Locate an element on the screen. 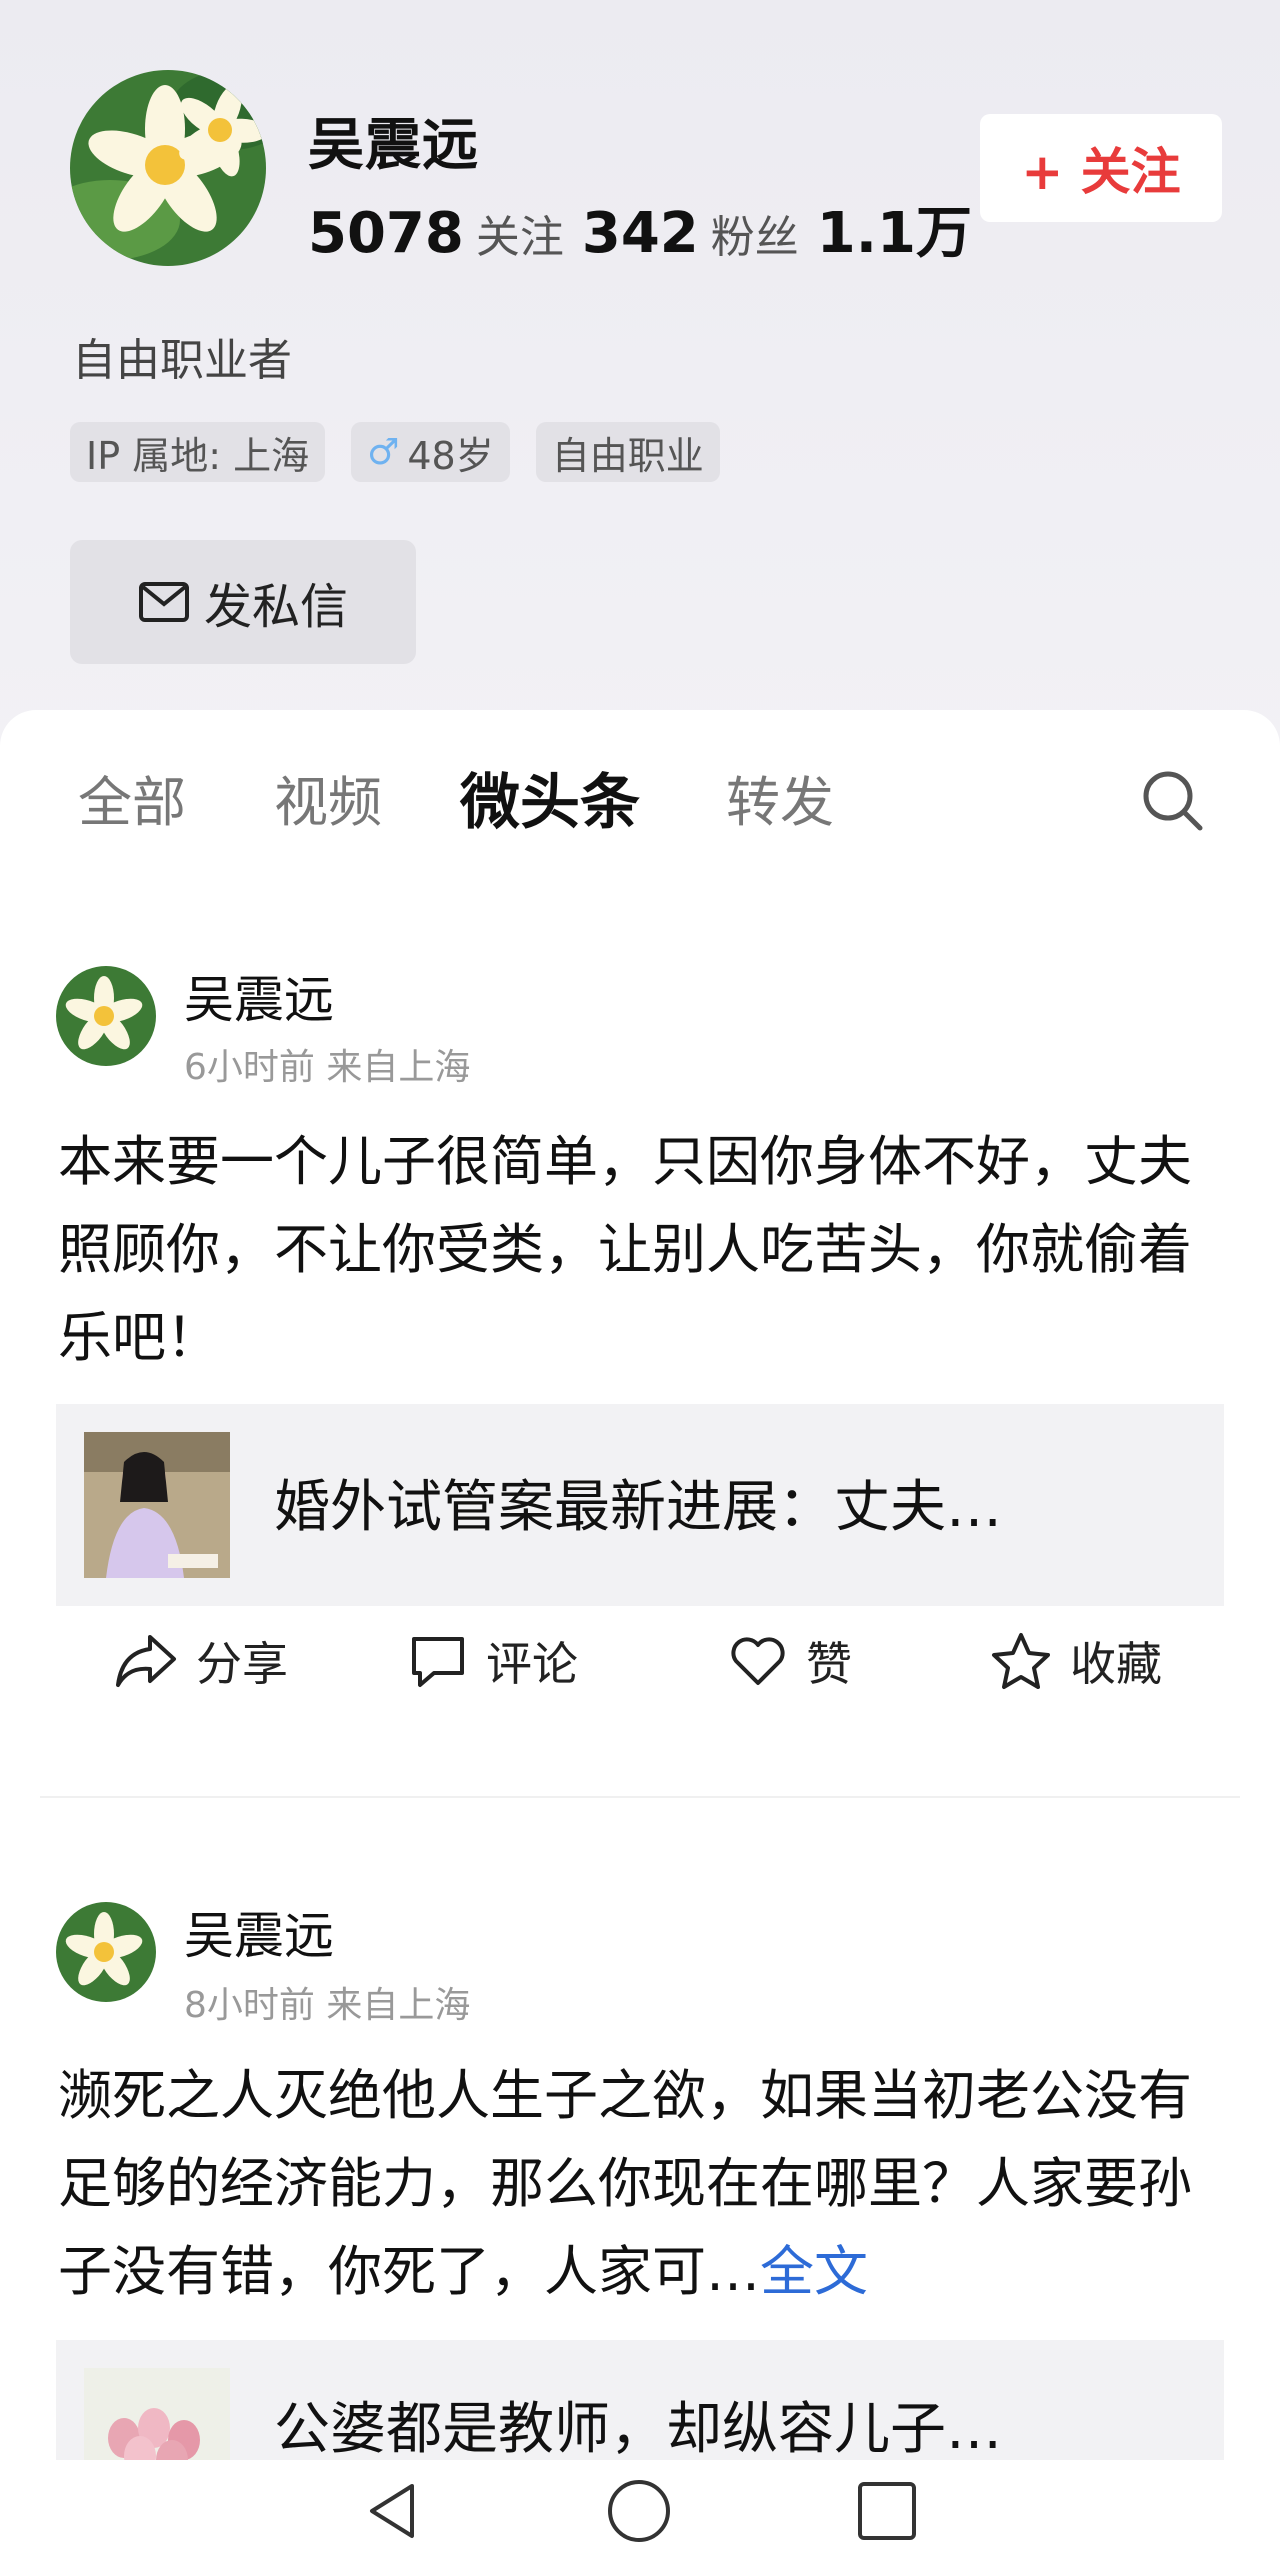 This screenshot has height=2563, width=1280. following-label: 关注 is located at coordinates (520, 229).